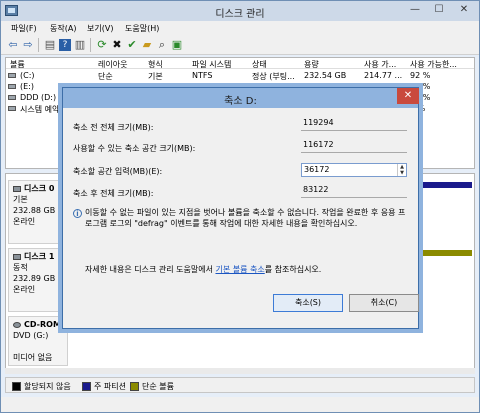  Describe the element at coordinates (325, 75) in the screenshot. I see `volume-capacity: 232.54 GB` at that location.